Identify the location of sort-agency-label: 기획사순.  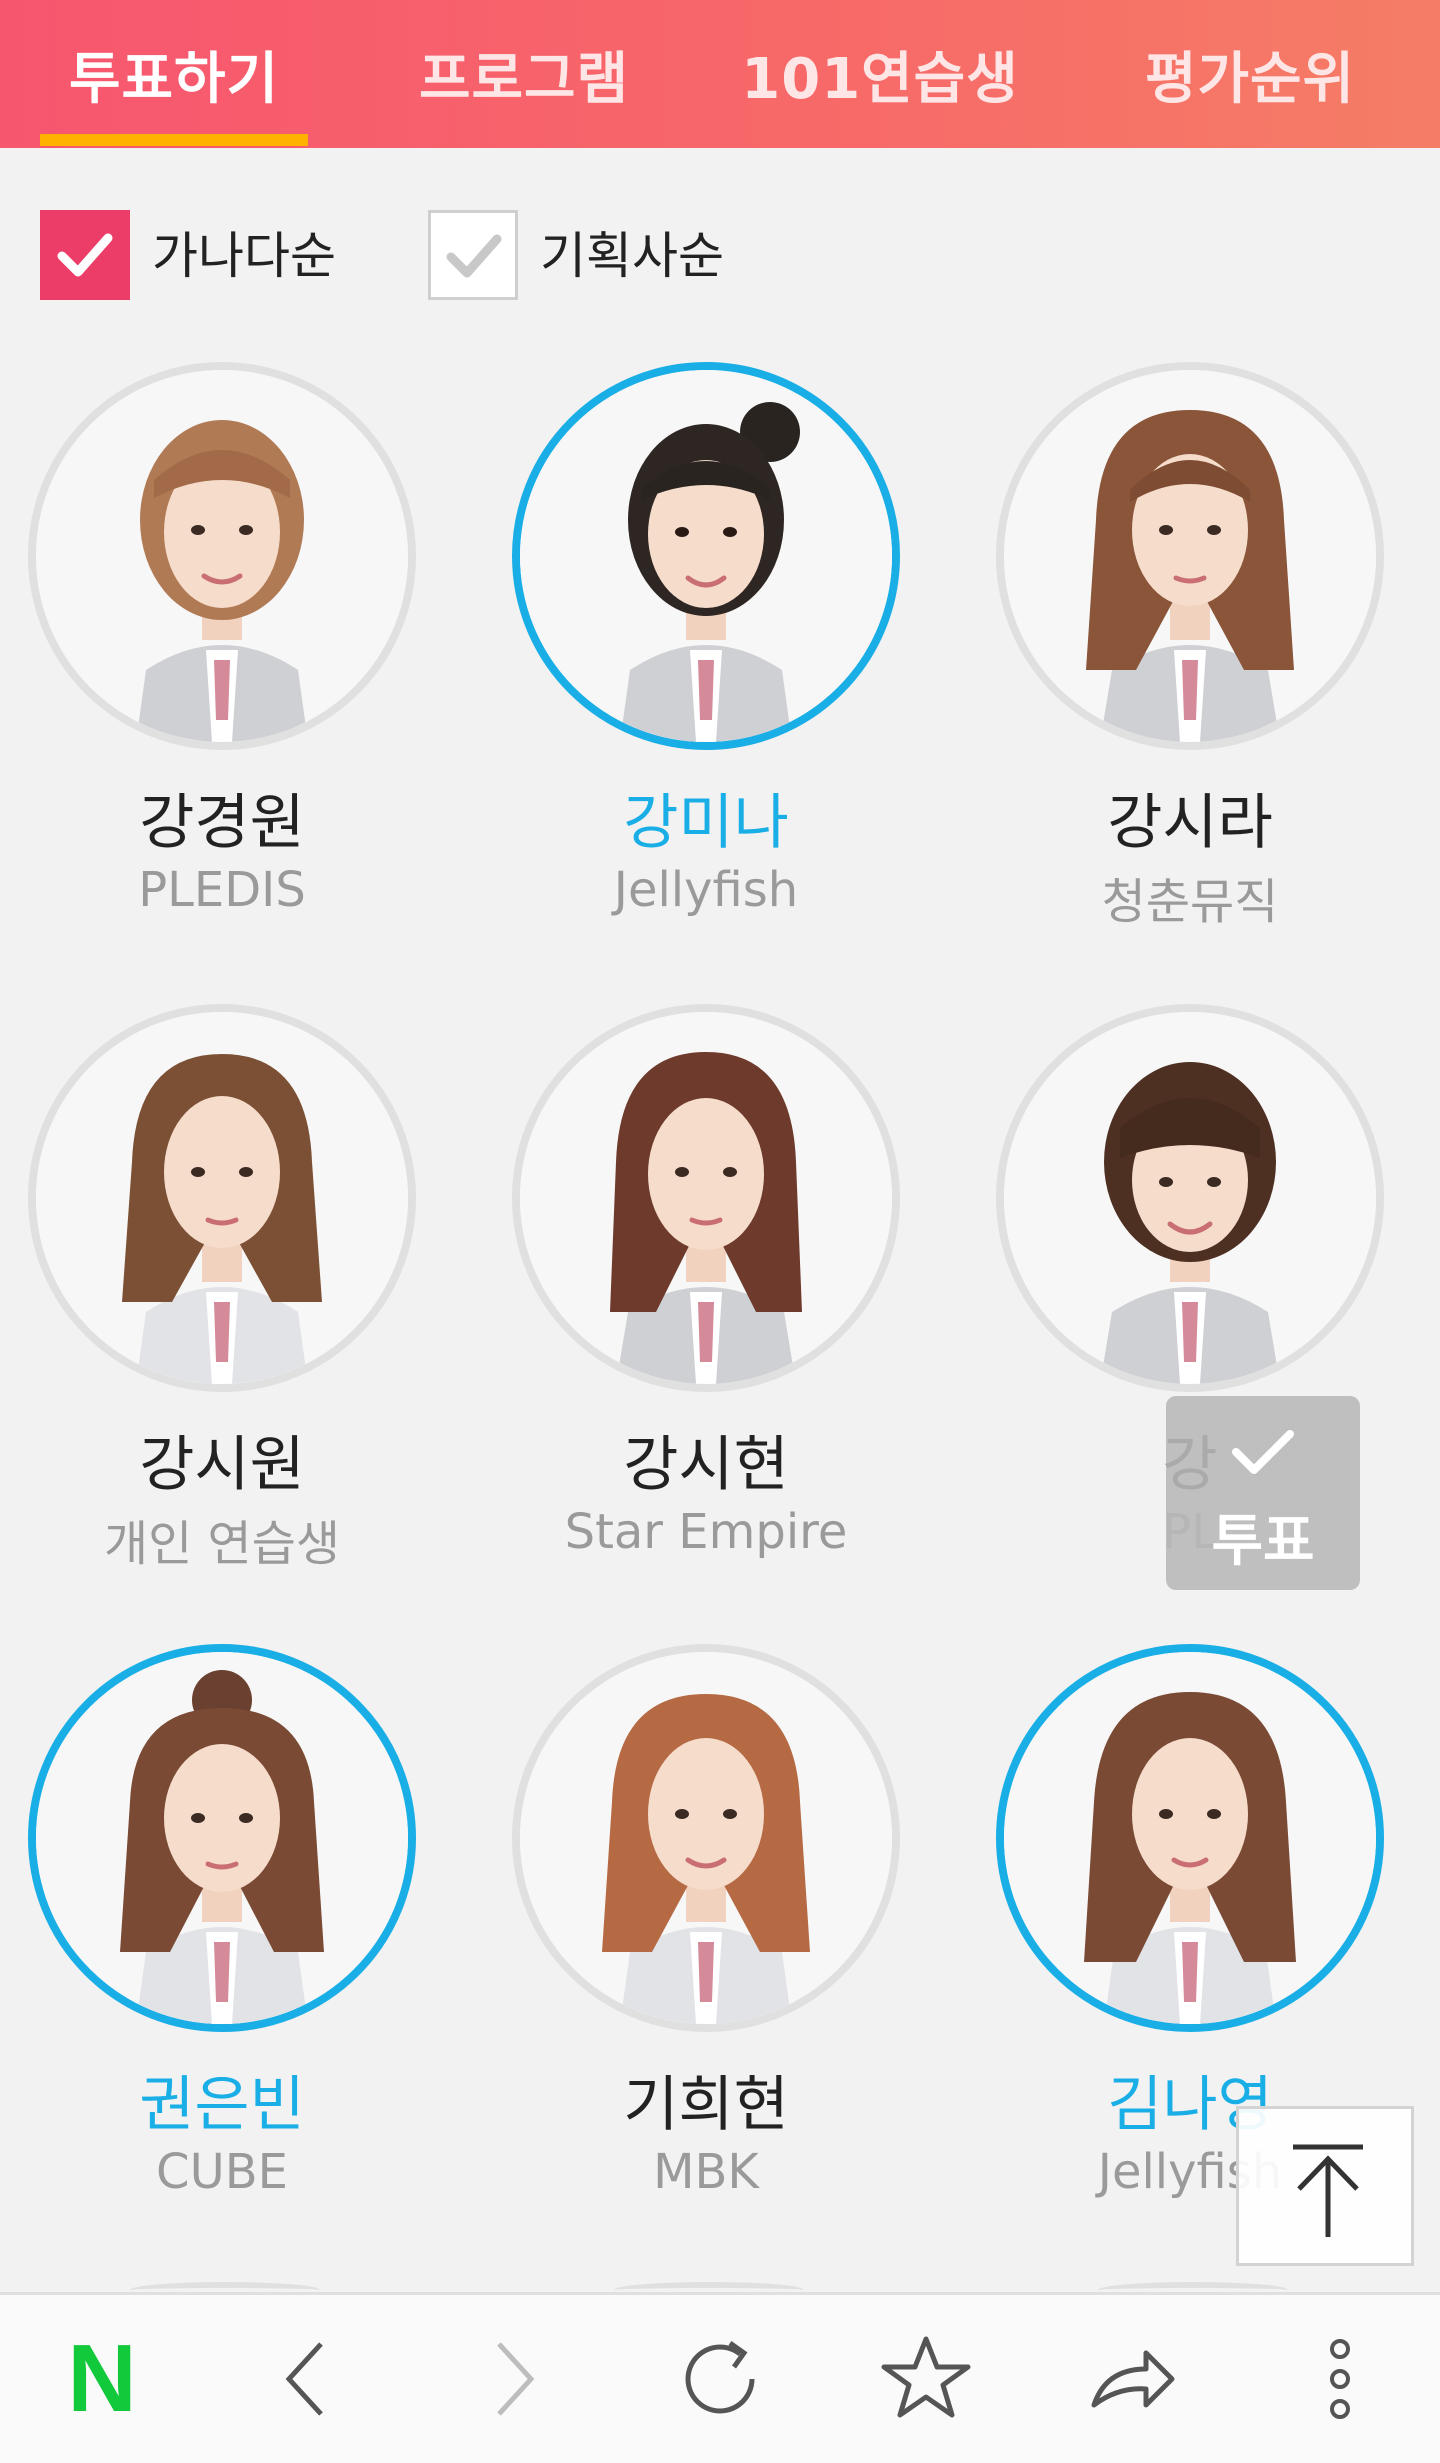
(632, 252).